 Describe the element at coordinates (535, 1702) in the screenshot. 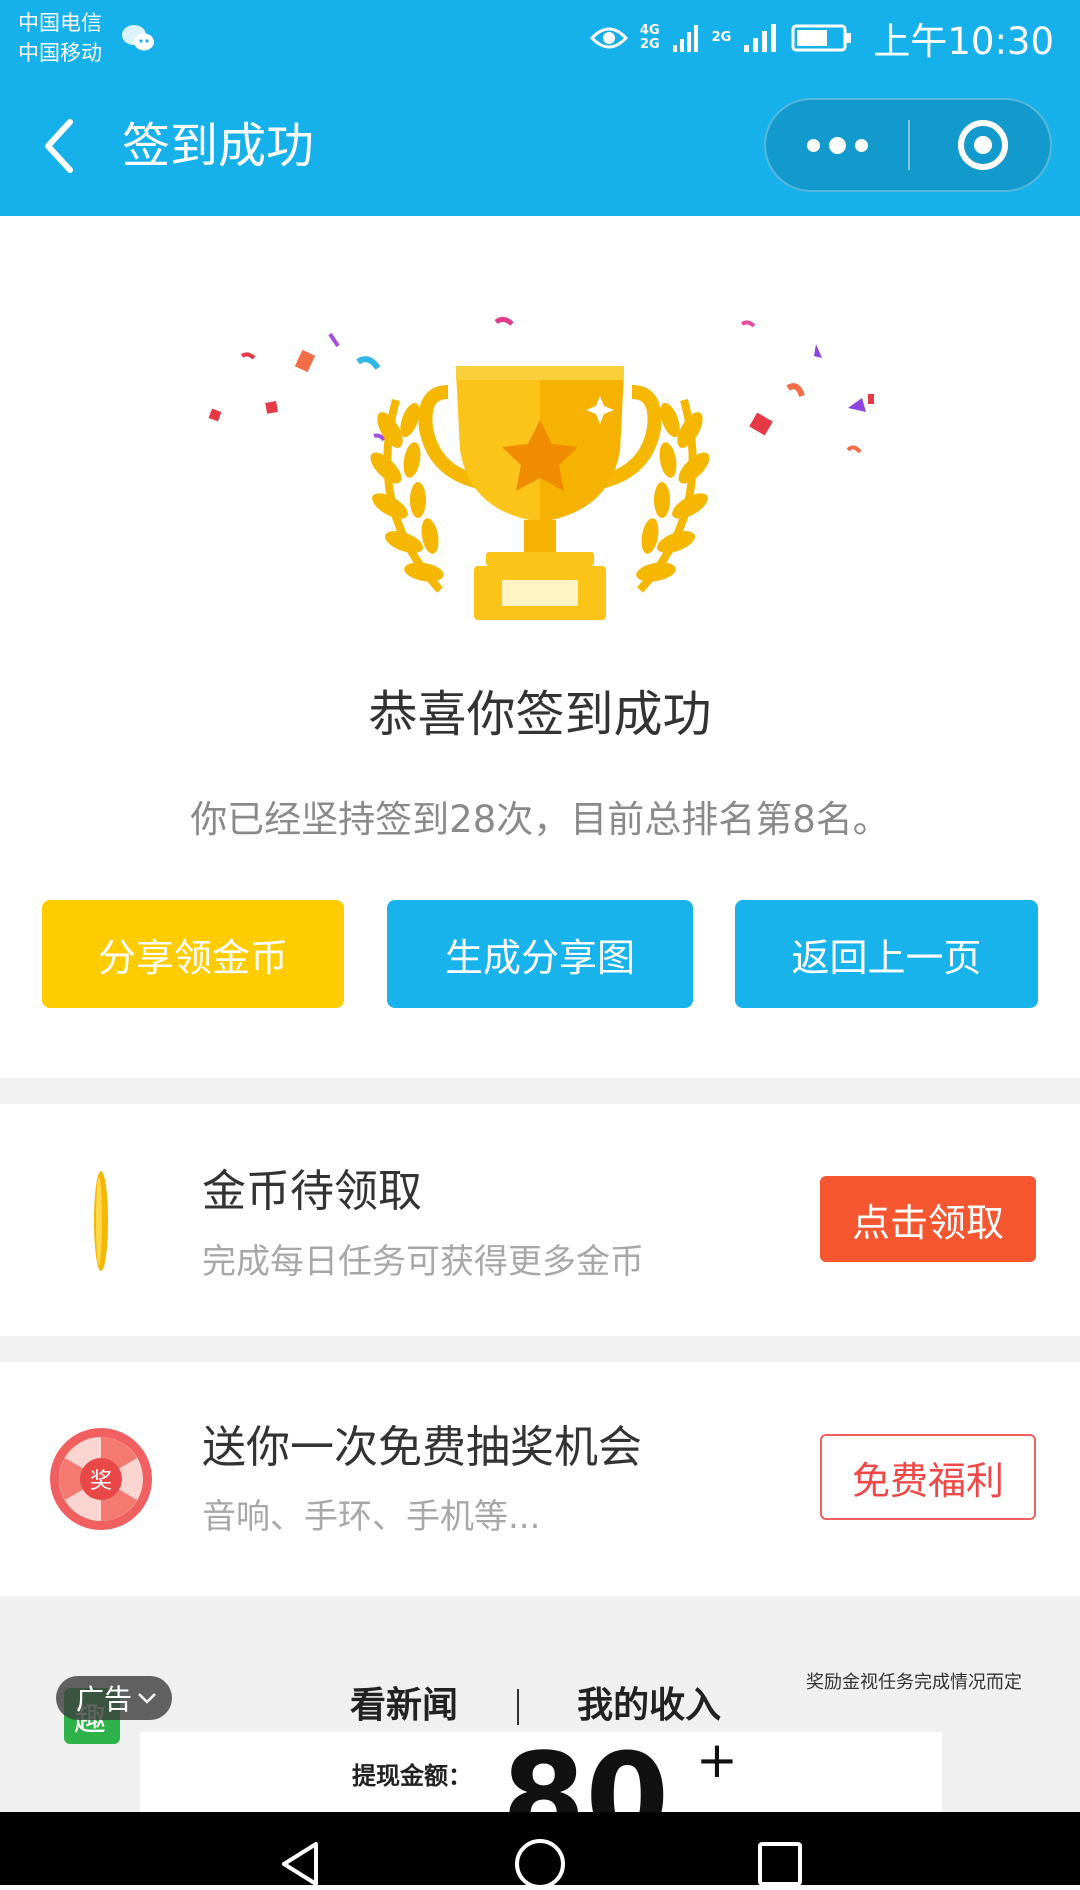

I see `ad-tabs: 看新闻 我的收入` at that location.